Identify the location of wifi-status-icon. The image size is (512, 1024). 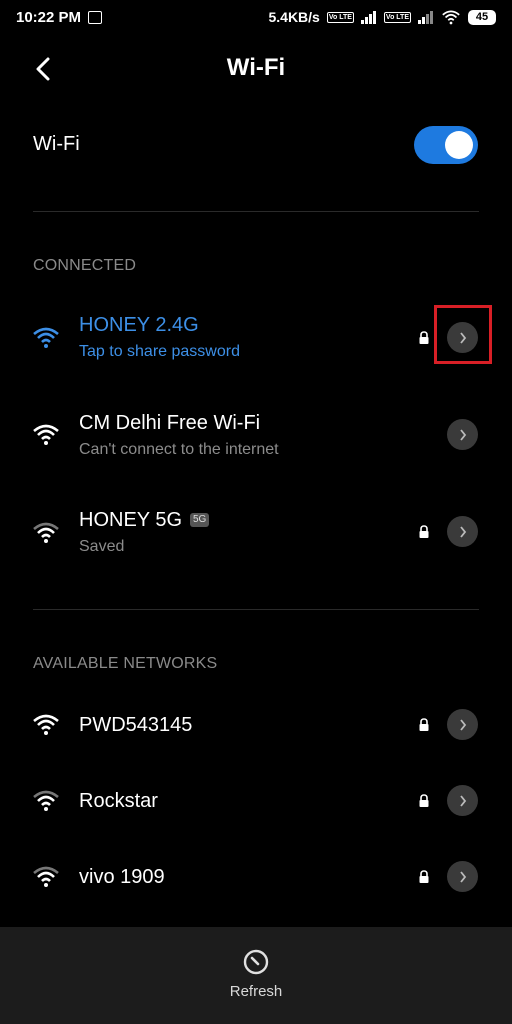
(451, 16).